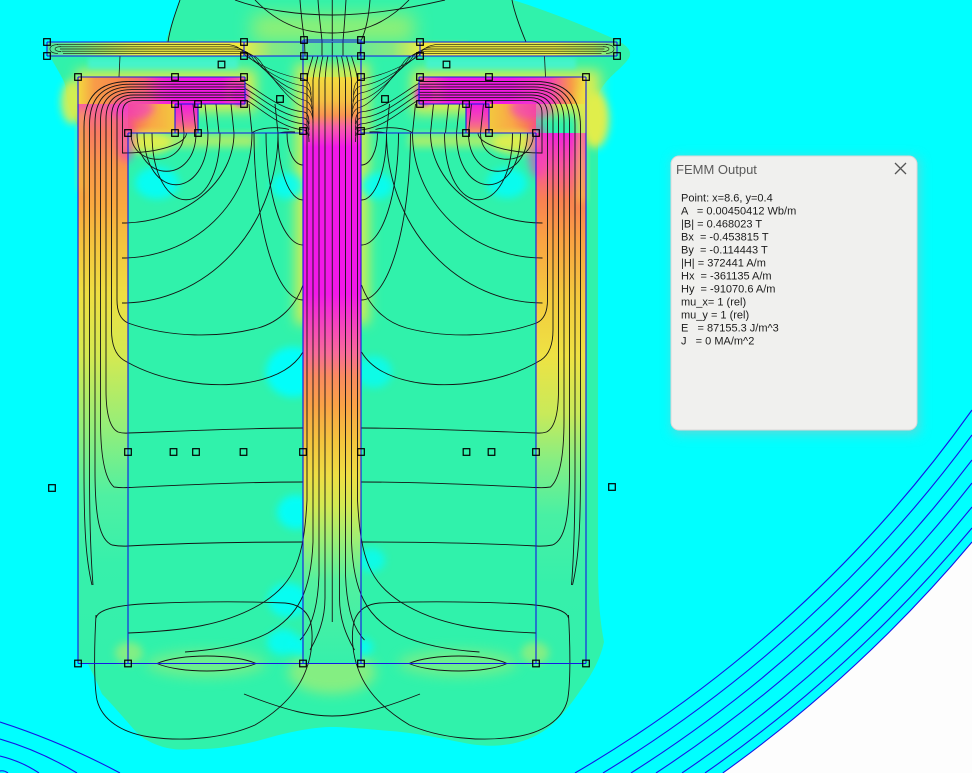 This screenshot has height=773, width=972. Describe the element at coordinates (724, 251) in the screenshot. I see `svg-text: By = -0.114443 T` at that location.